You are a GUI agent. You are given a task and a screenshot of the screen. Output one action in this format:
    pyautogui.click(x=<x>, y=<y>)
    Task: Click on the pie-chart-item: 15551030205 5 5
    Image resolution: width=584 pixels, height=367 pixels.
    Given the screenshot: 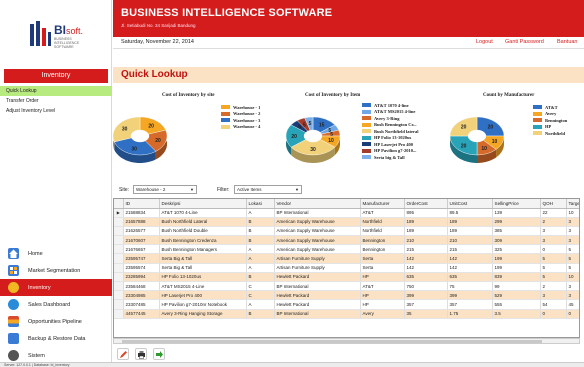 What is the action you would take?
    pyautogui.click(x=313, y=139)
    